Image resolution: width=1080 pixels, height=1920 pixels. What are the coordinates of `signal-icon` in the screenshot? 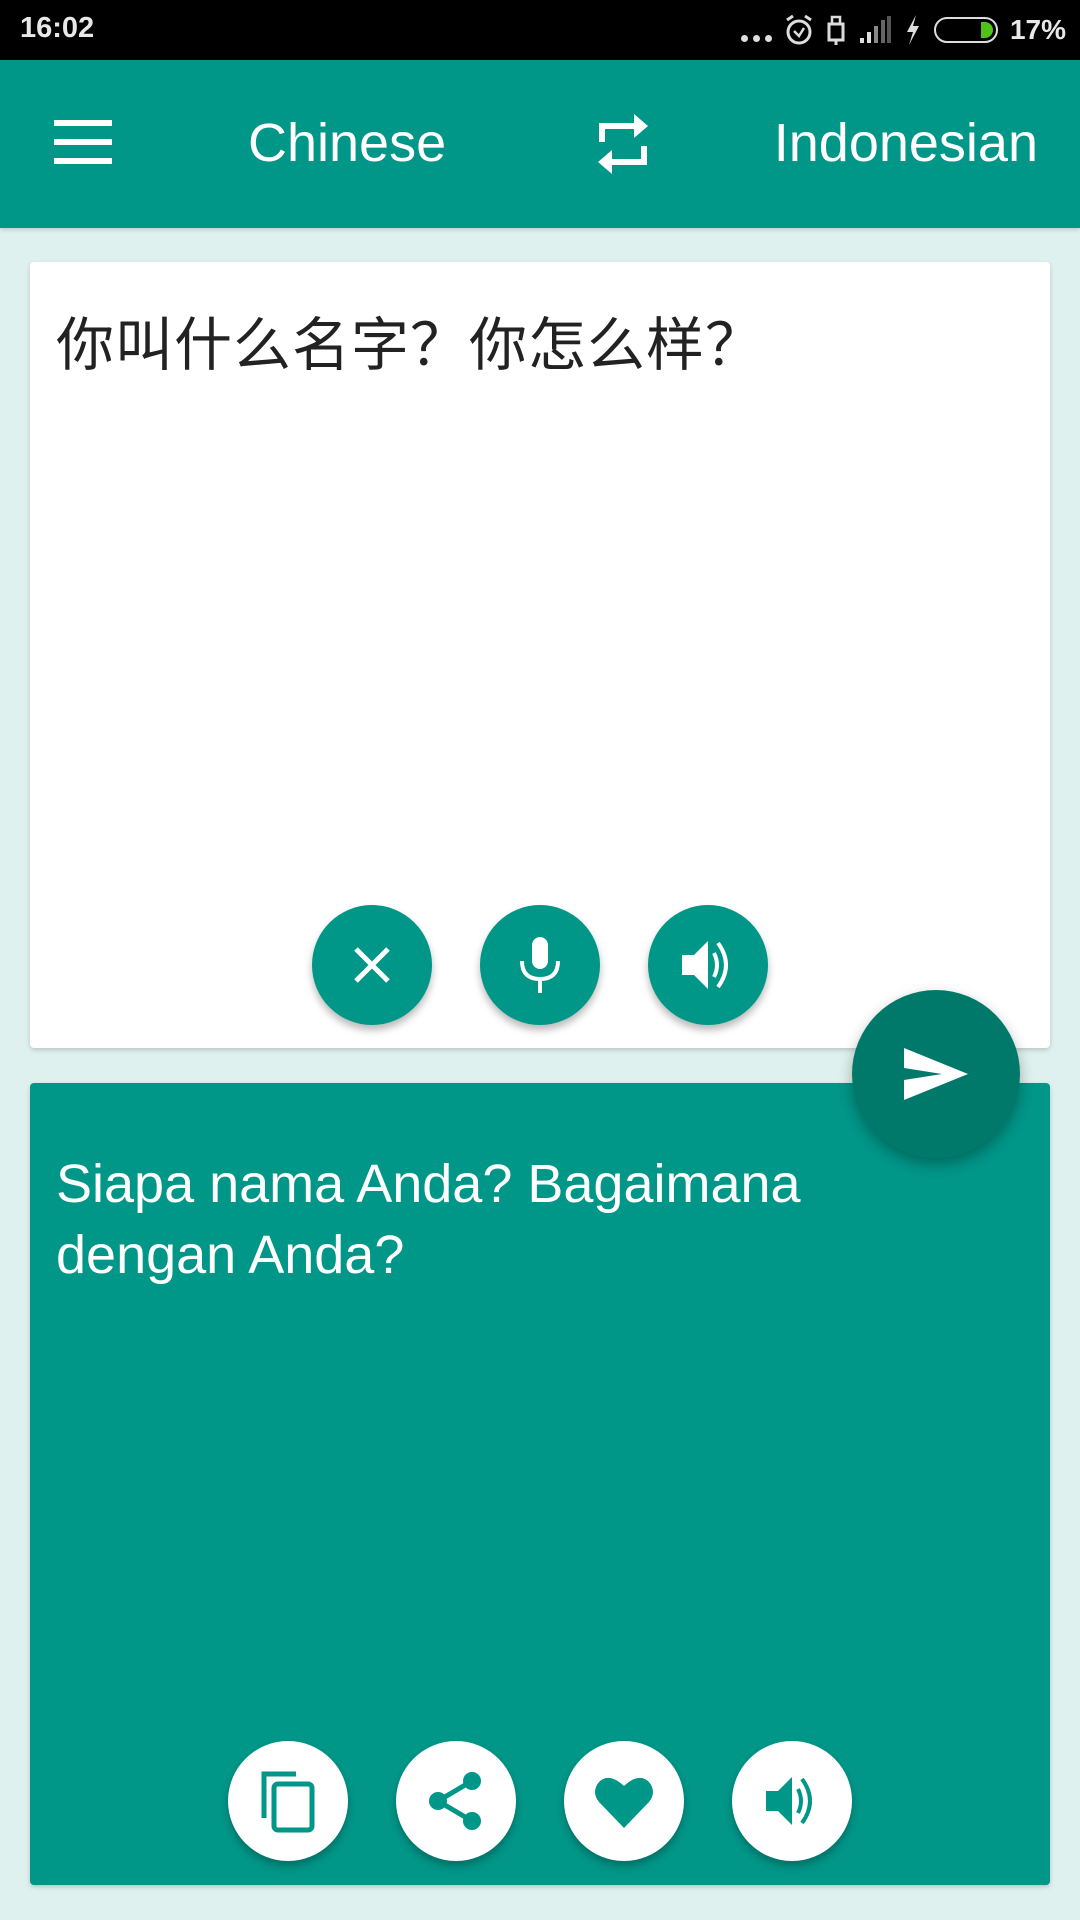 It's located at (875, 29).